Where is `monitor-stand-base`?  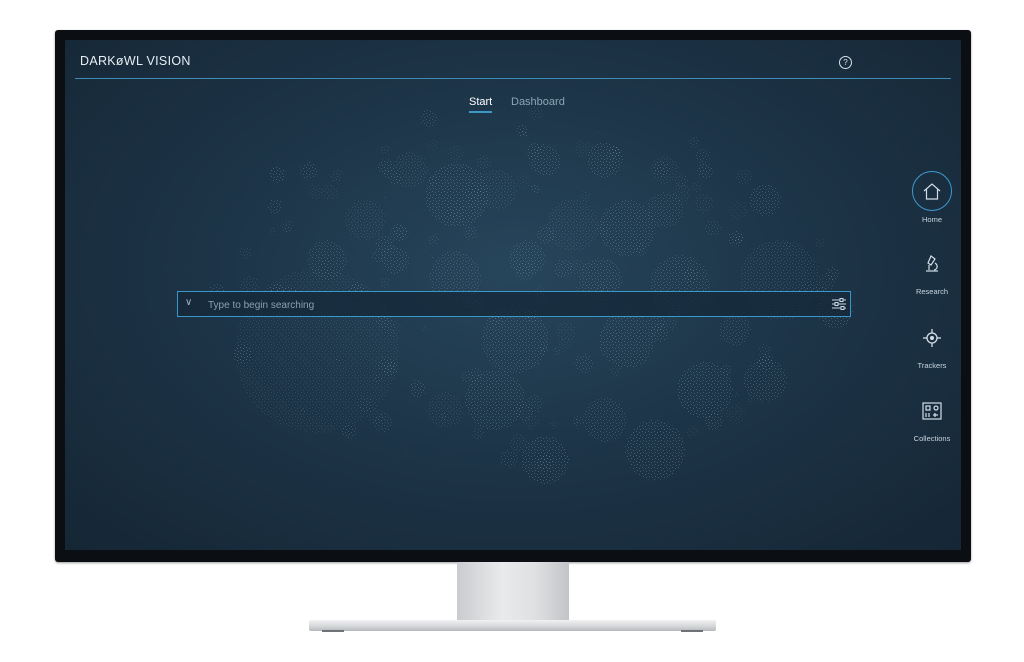 monitor-stand-base is located at coordinates (512, 625).